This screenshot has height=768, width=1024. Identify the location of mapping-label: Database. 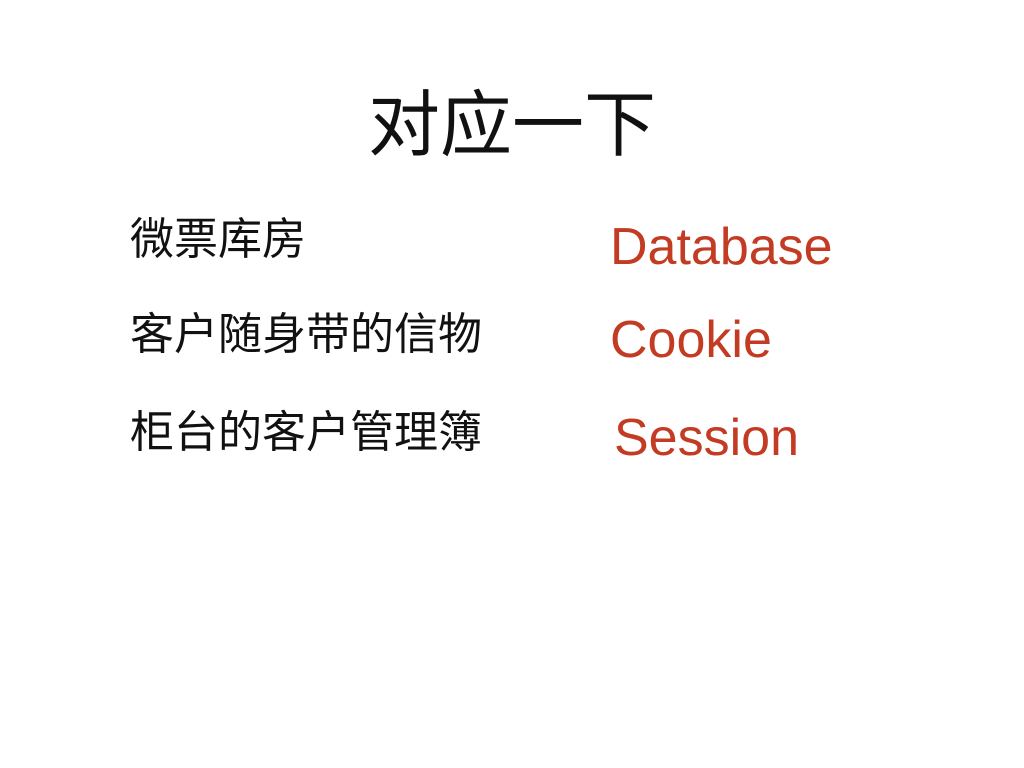
(721, 247).